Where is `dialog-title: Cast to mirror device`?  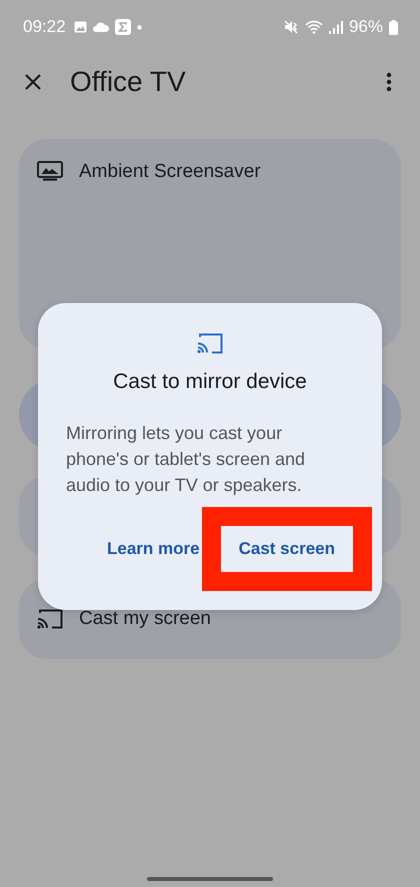 dialog-title: Cast to mirror device is located at coordinates (210, 382).